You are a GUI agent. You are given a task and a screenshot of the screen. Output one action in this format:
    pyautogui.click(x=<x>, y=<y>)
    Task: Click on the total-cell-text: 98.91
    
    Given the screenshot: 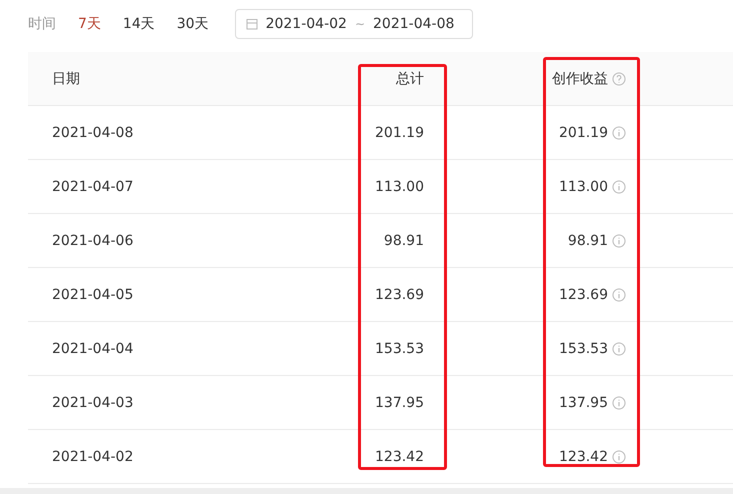 What is the action you would take?
    pyautogui.click(x=403, y=240)
    